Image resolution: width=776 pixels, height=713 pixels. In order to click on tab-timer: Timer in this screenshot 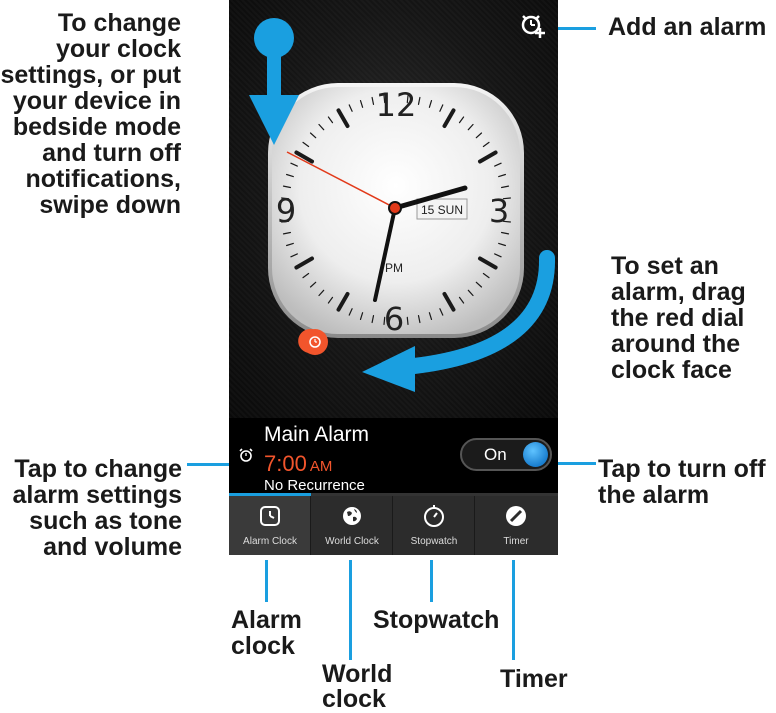, I will do `click(516, 525)`.